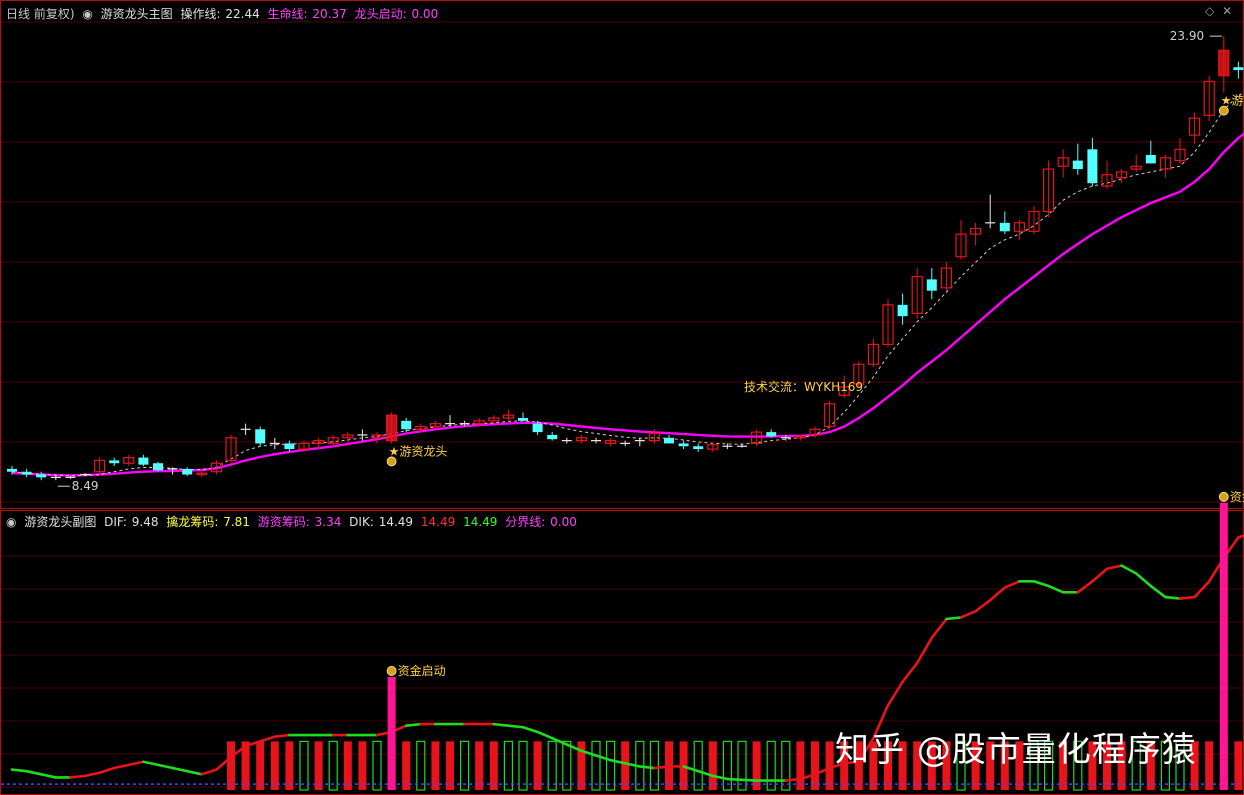  What do you see at coordinates (803, 386) in the screenshot?
I see `contact-annotation: 技术交流：WYKH169` at bounding box center [803, 386].